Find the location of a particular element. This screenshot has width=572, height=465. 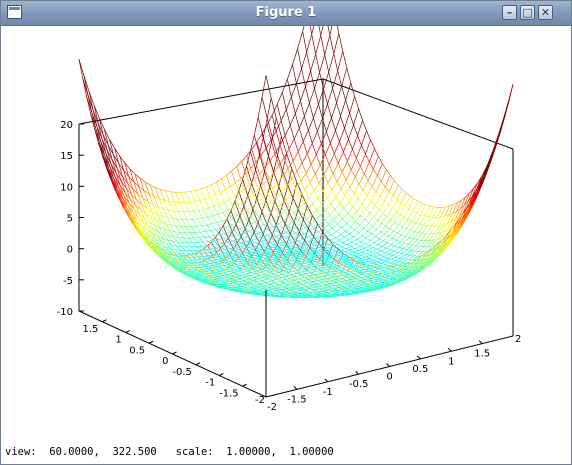

minimize-button: – is located at coordinates (509, 12).